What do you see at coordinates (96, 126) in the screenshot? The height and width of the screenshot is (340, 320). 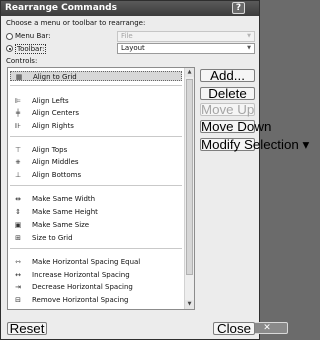 I see `list-item: ⊪ Align Rights` at bounding box center [96, 126].